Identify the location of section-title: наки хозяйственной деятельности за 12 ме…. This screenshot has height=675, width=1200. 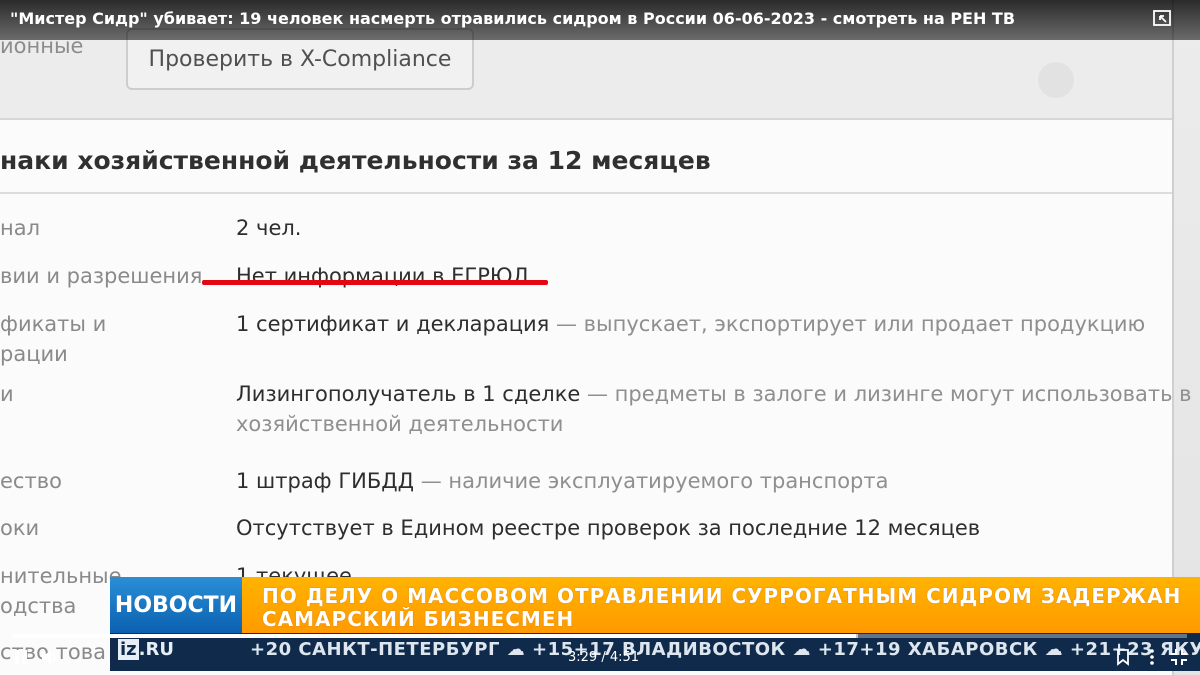
(355, 160).